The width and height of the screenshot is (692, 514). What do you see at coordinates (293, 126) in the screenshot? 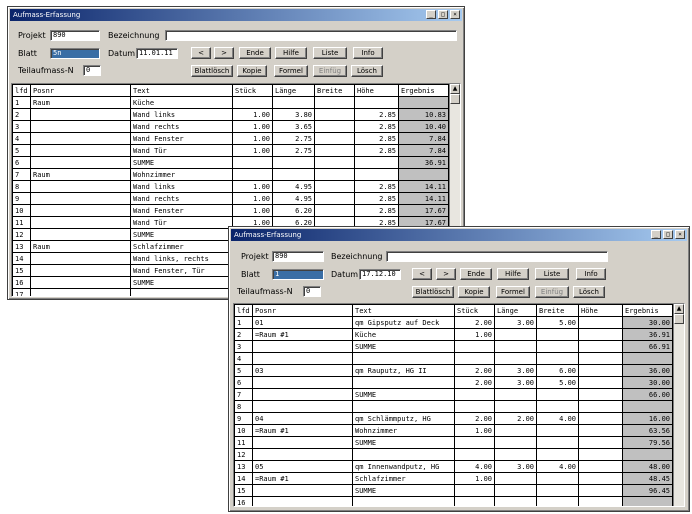
I see `table-cell: 3.65` at bounding box center [293, 126].